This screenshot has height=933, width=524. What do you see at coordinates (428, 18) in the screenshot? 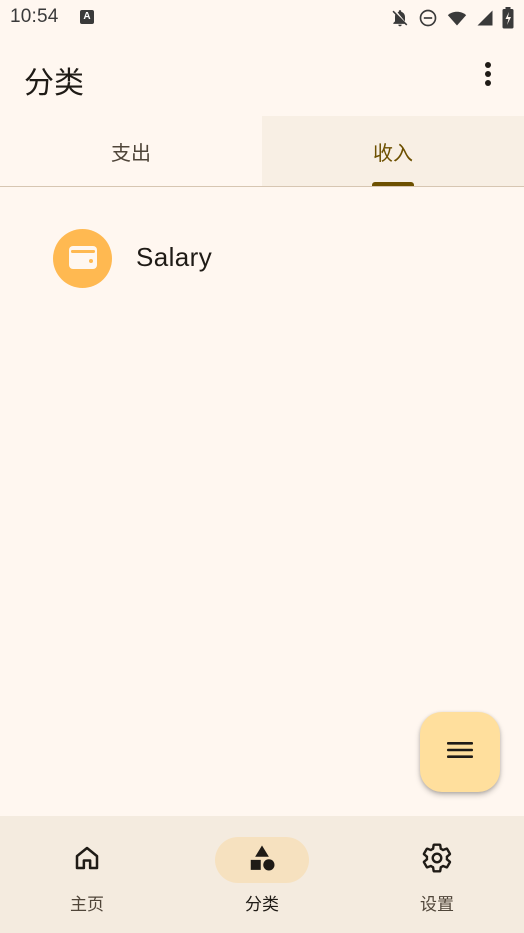
I see `do-not-disturb-icon` at bounding box center [428, 18].